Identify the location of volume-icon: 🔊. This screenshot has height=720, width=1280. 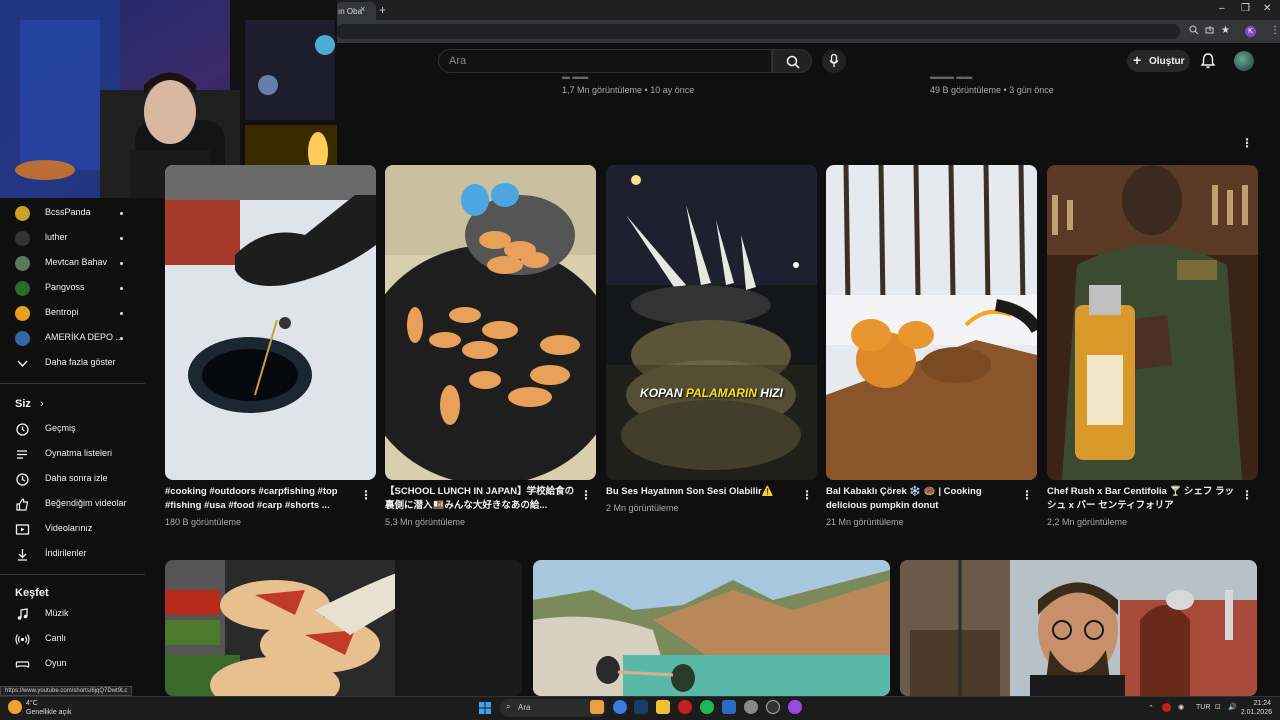
(1232, 707).